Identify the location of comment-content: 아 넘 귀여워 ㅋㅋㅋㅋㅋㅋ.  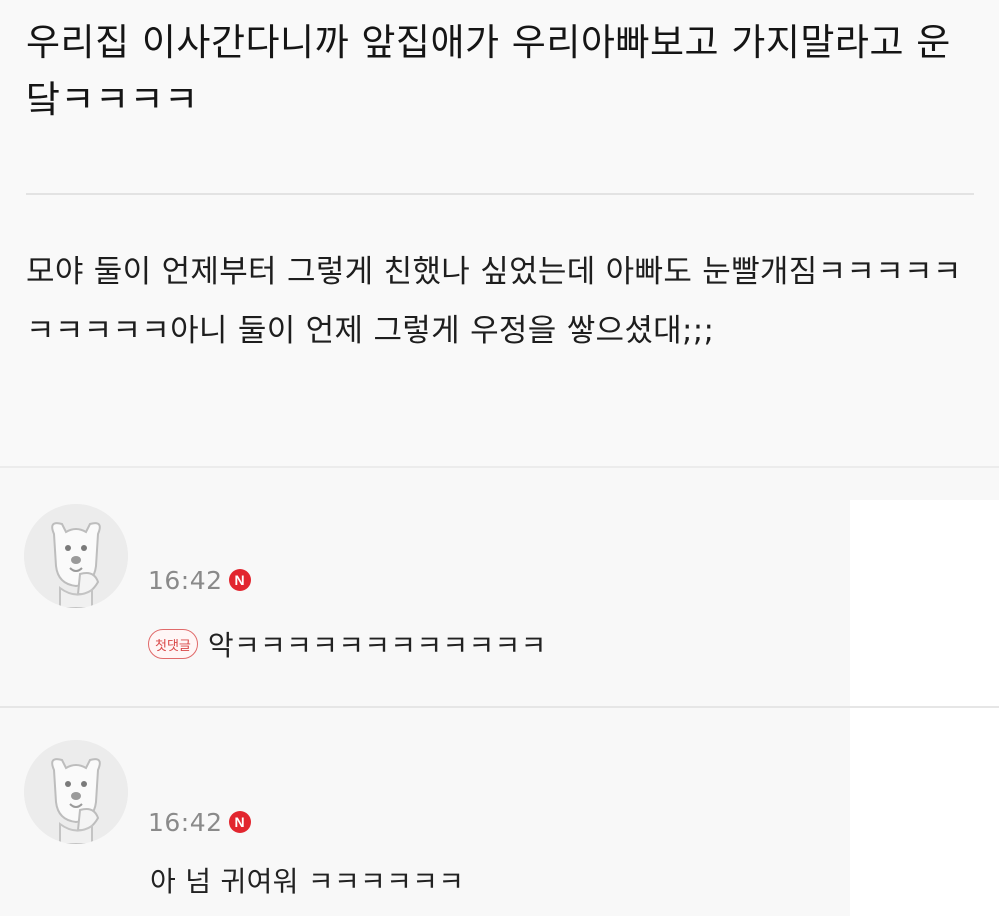
(307, 880).